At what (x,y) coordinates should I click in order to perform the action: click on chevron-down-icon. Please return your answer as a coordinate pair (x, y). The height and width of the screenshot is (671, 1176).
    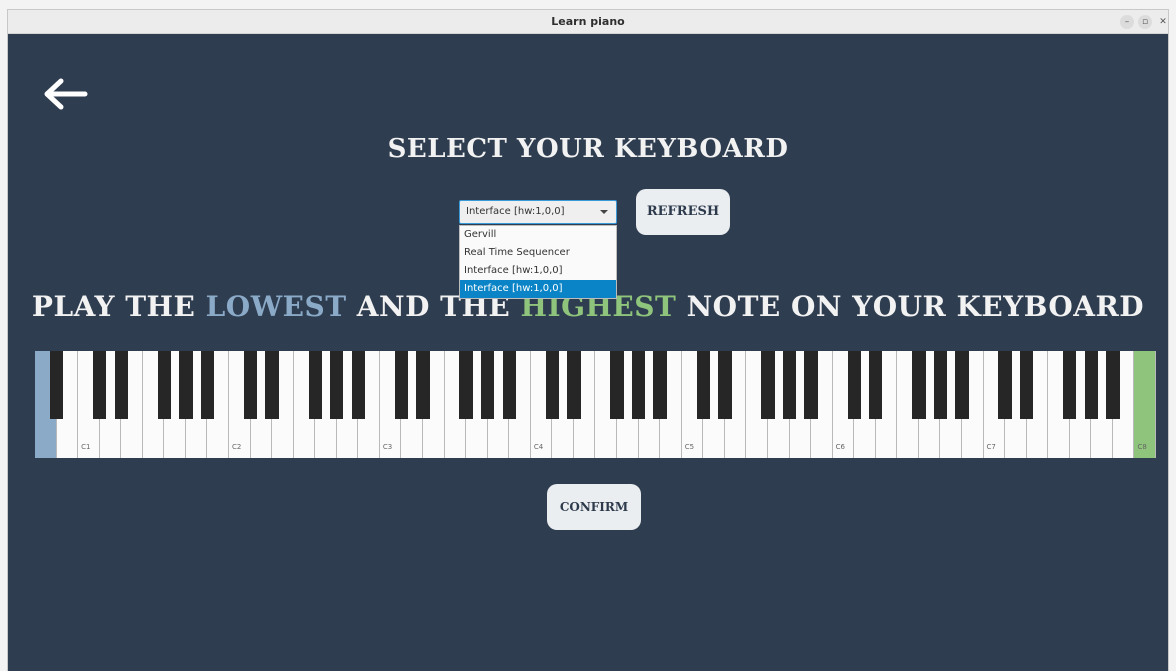
    Looking at the image, I should click on (604, 212).